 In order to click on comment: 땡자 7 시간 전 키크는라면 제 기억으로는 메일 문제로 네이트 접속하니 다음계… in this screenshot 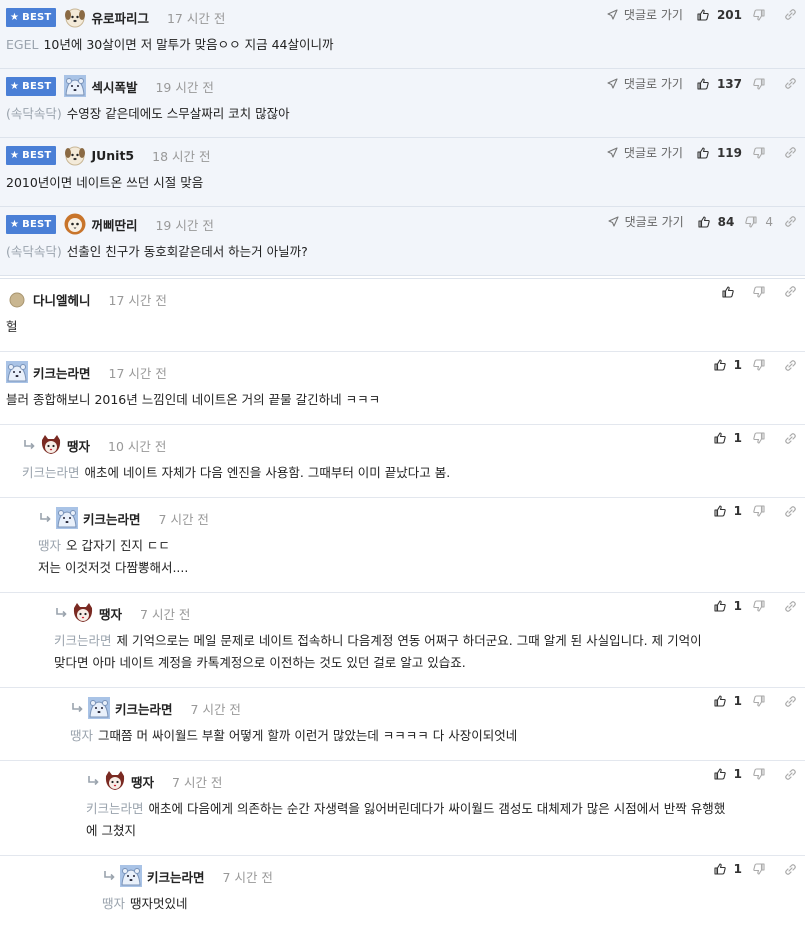, I will do `click(402, 640)`.